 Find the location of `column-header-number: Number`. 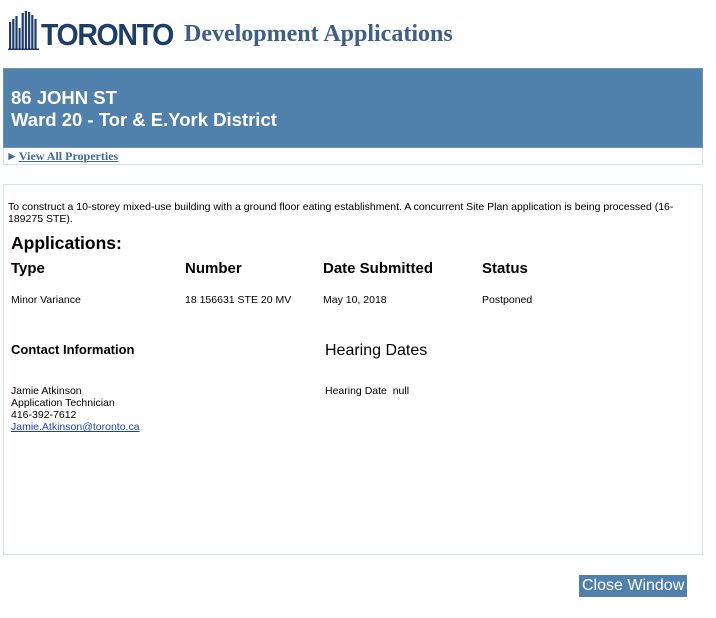

column-header-number: Number is located at coordinates (213, 268).